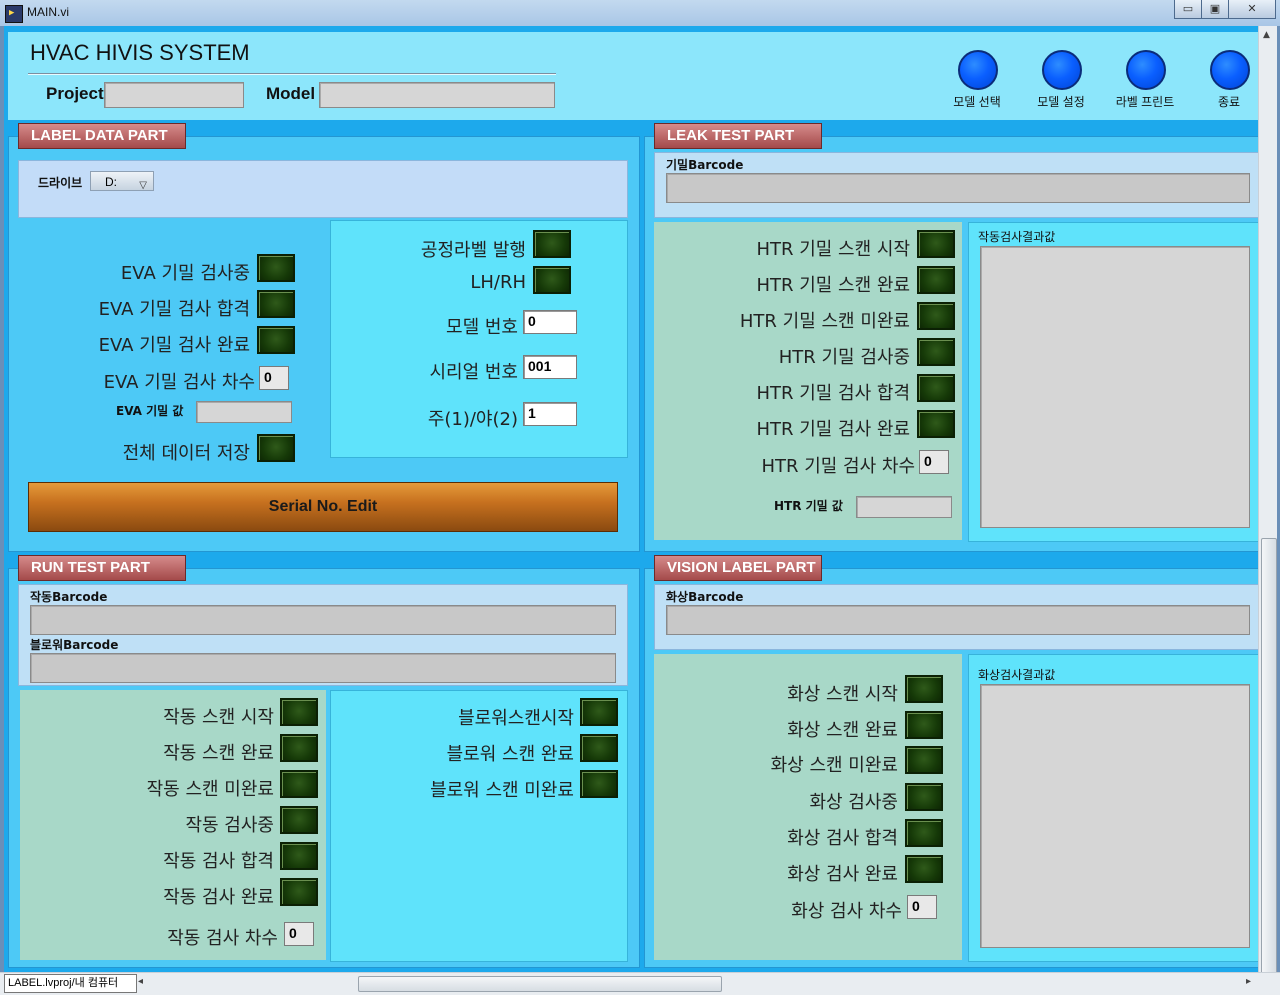  Describe the element at coordinates (1115, 816) in the screenshot. I see `vision-result-box` at that location.